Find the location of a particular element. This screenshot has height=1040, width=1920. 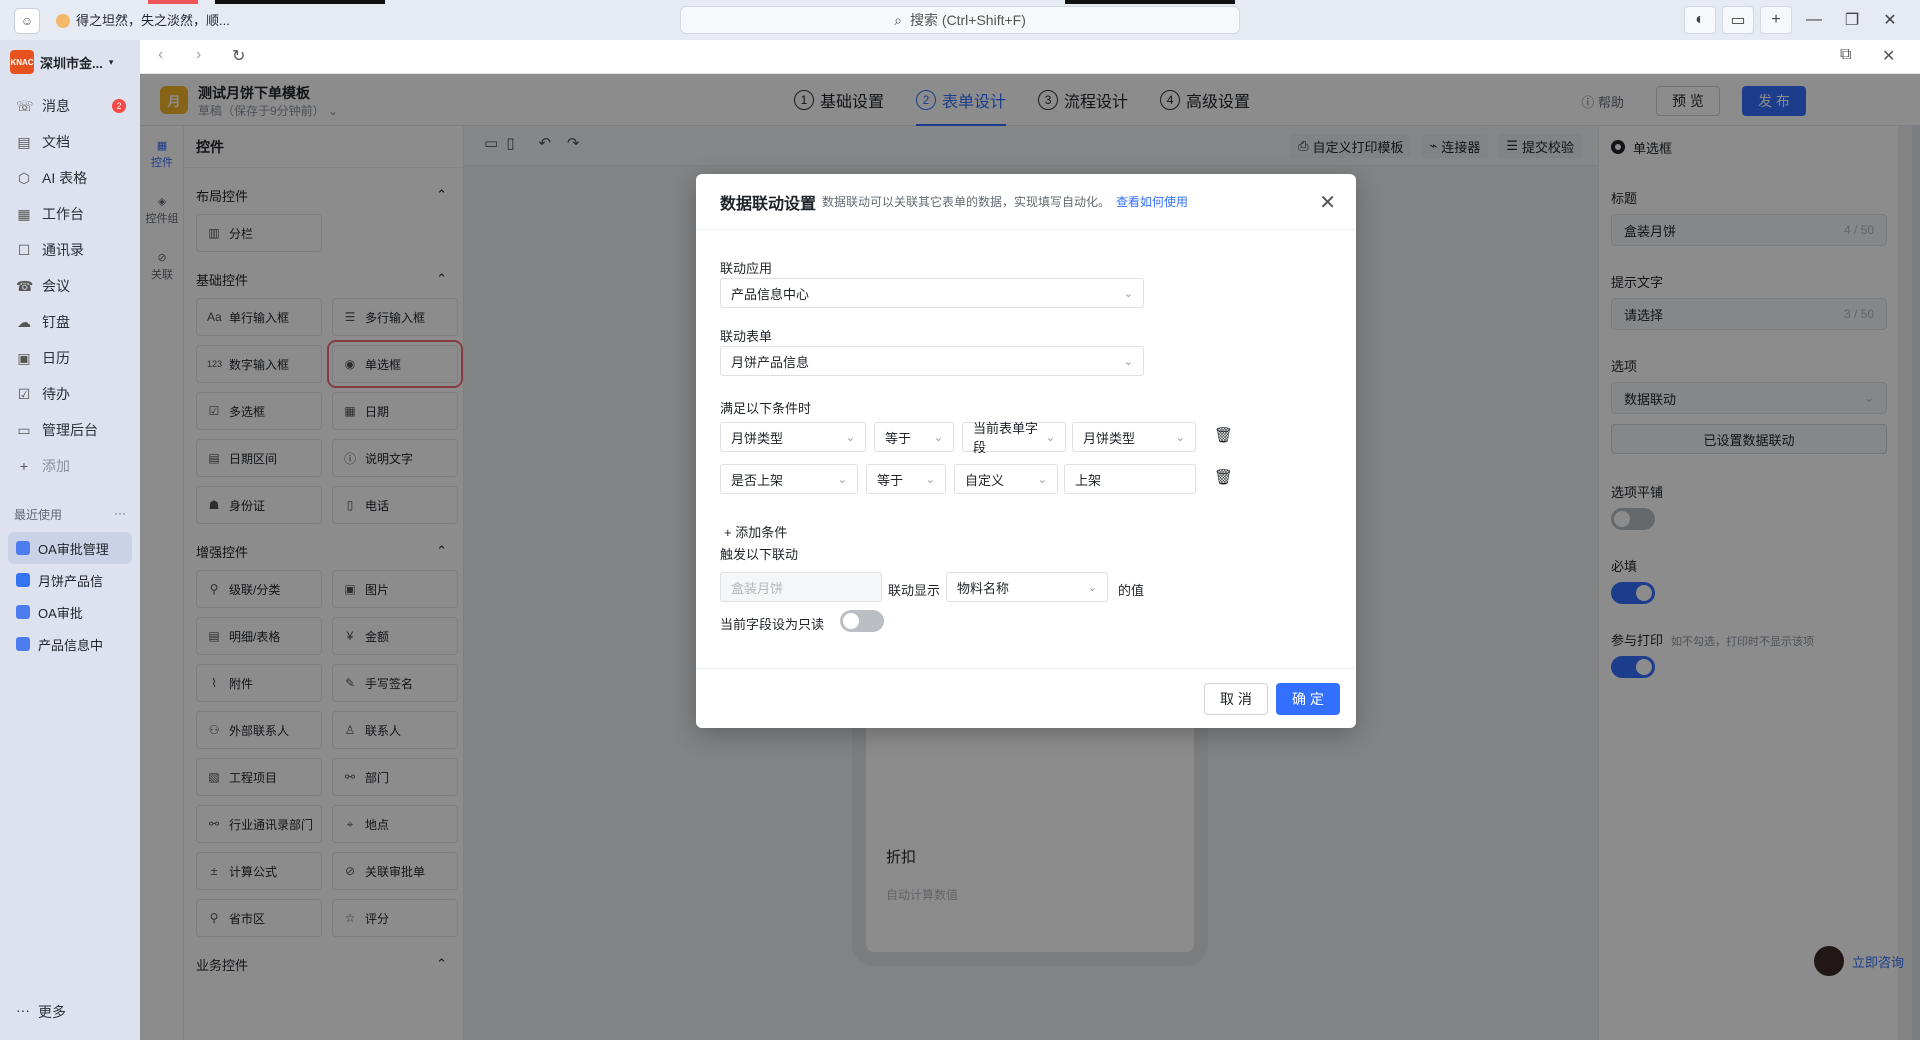

sidebar-item-docs: ▤ 文档 is located at coordinates (70, 142).